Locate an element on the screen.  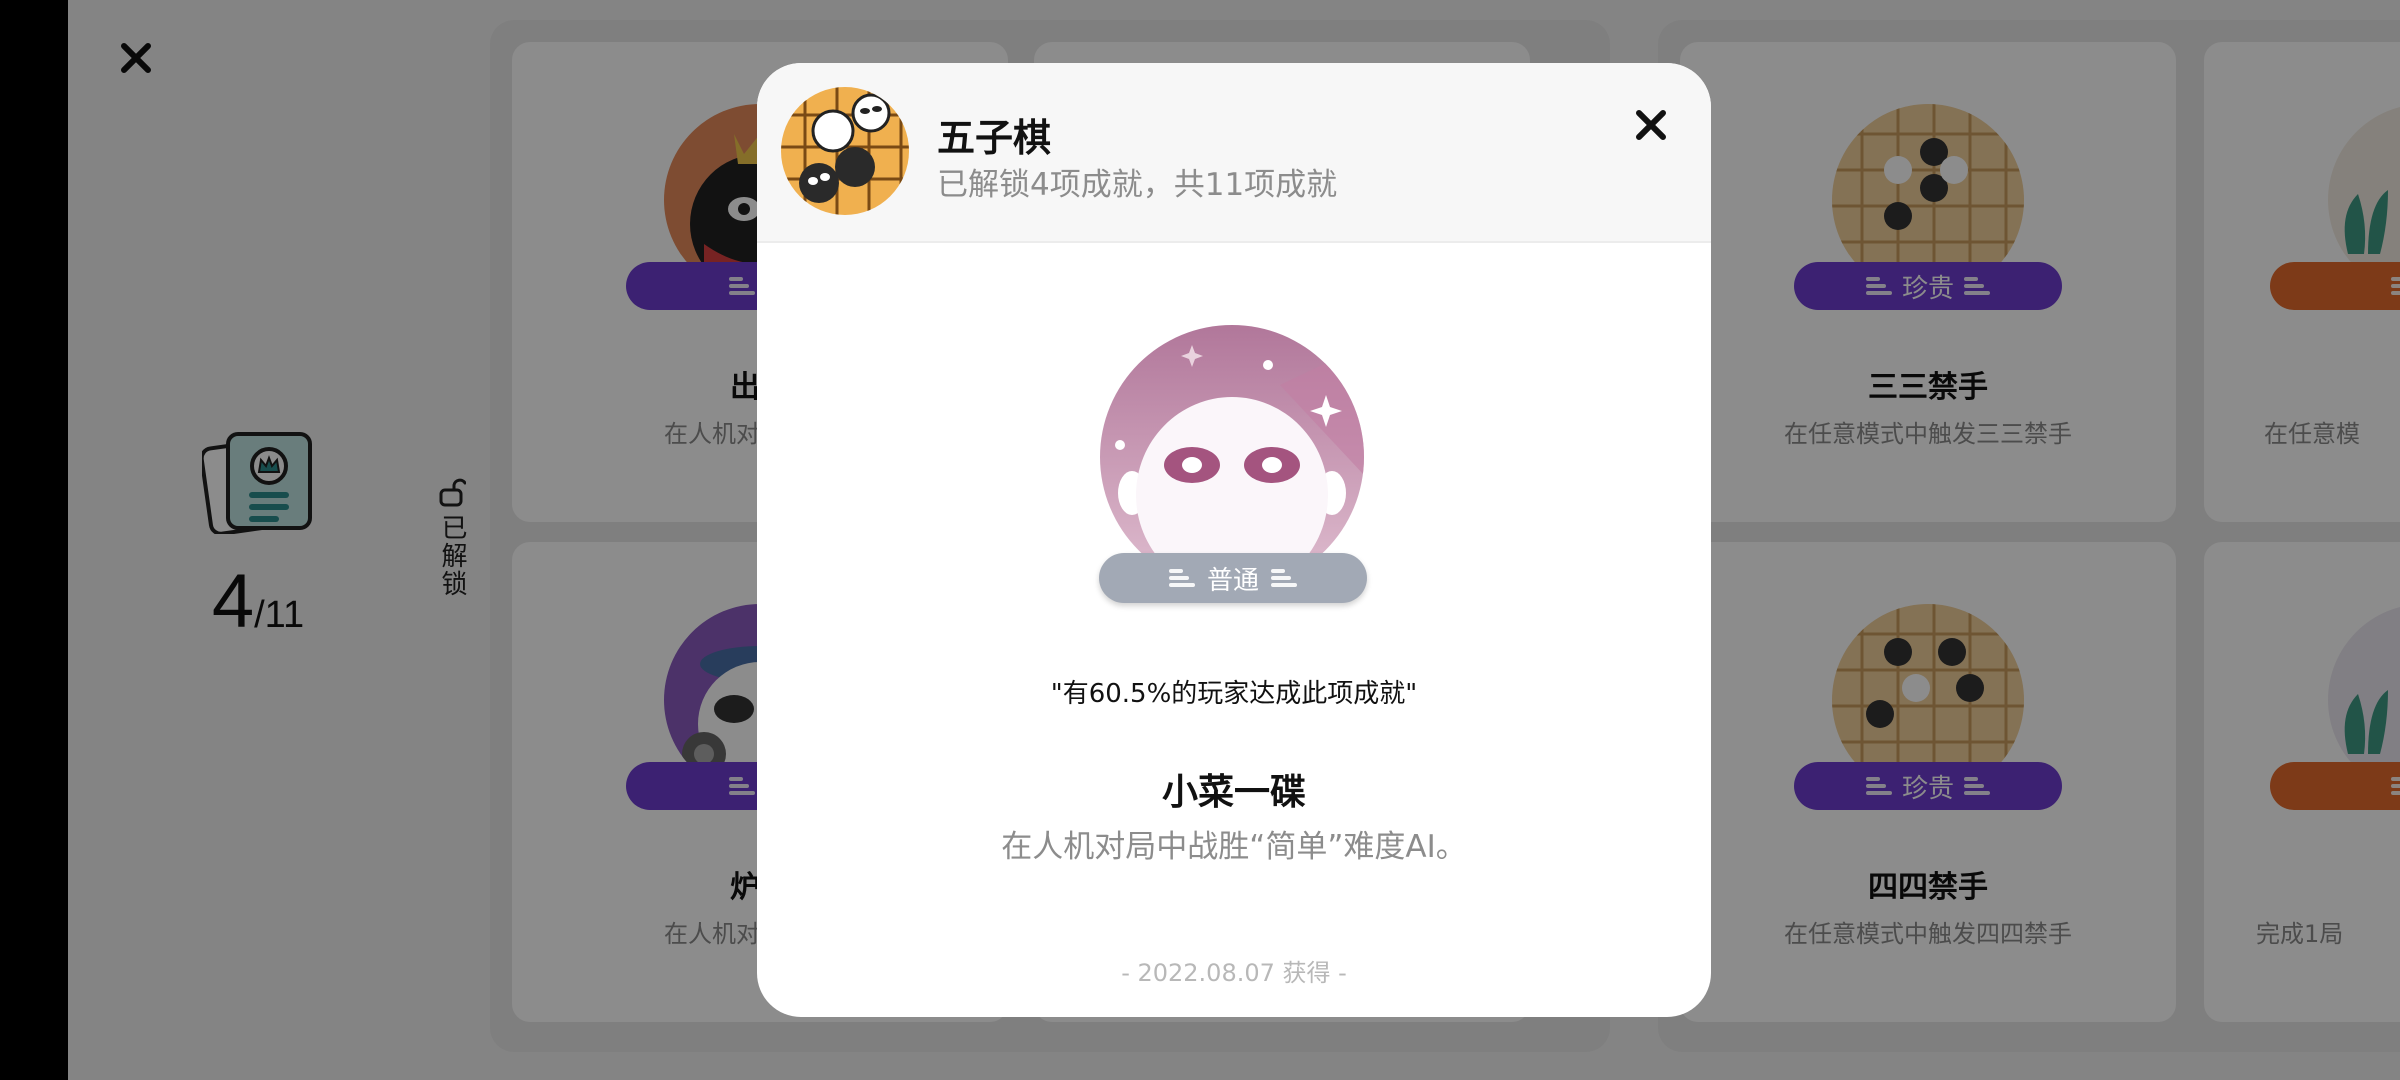
close-icon is located at coordinates (1651, 125).